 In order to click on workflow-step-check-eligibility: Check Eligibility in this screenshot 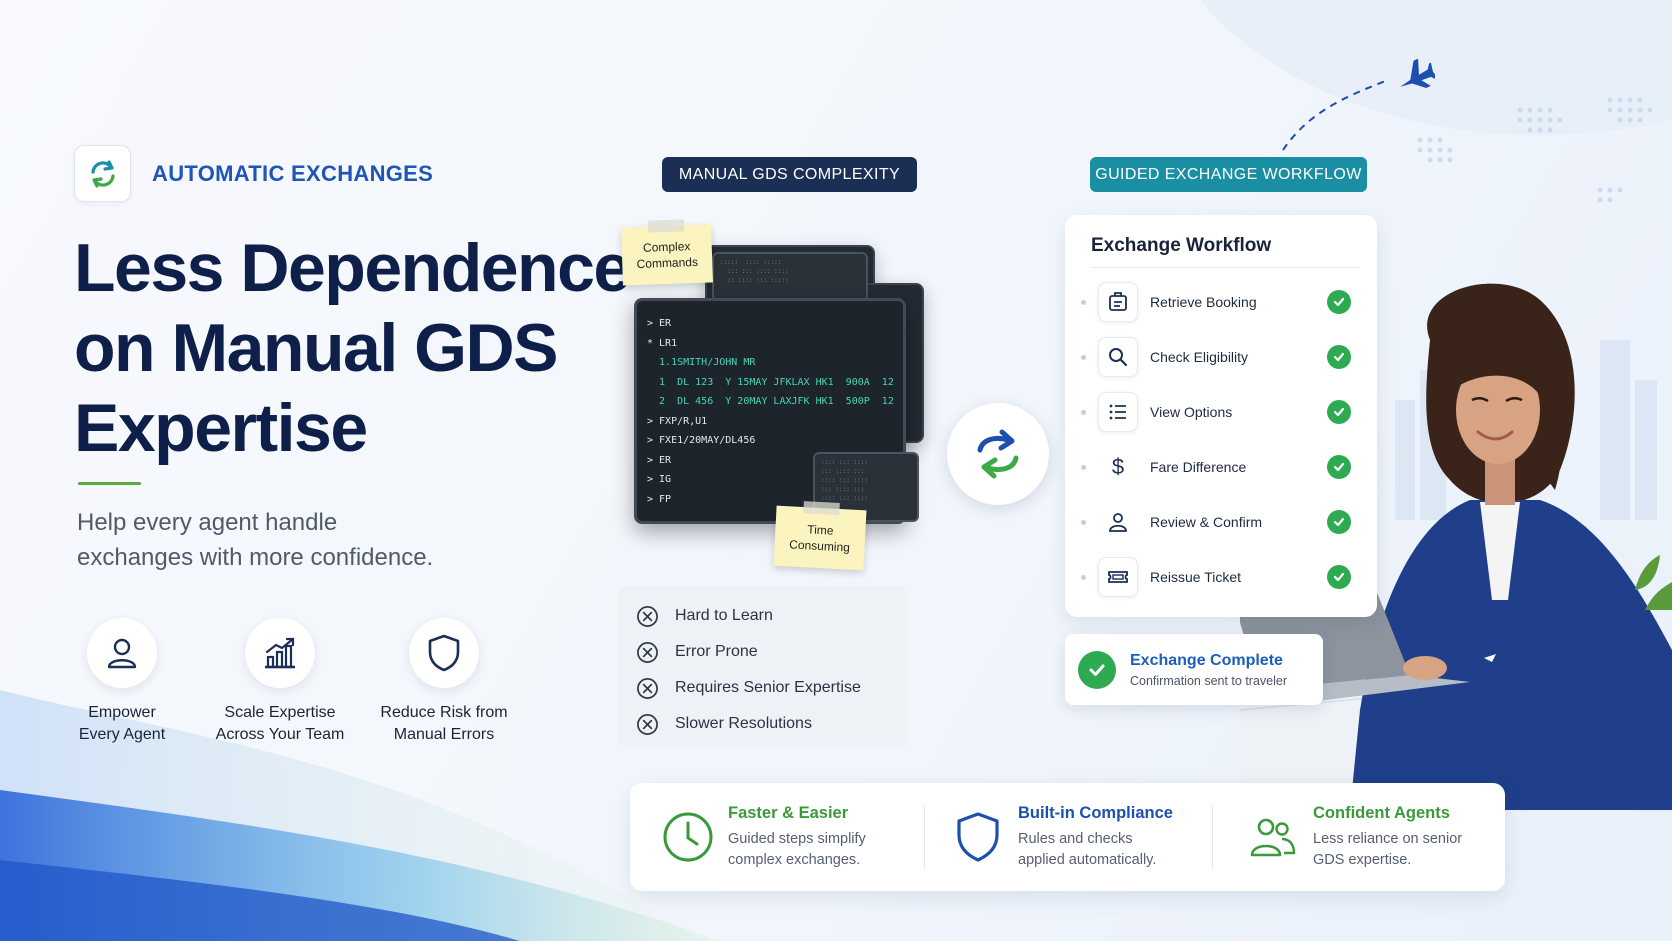, I will do `click(1222, 357)`.